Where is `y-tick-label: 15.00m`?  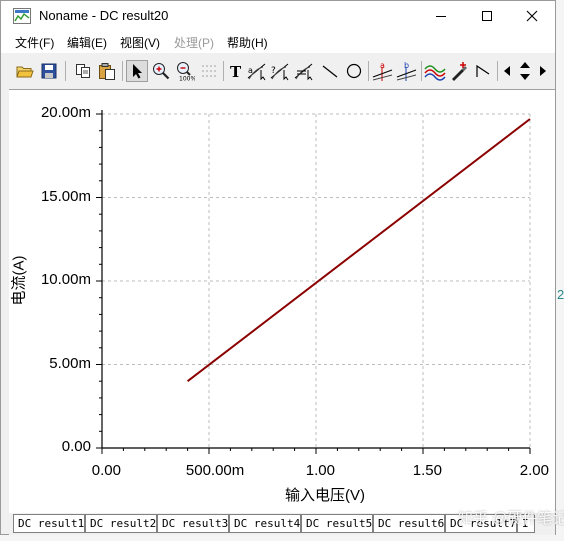
y-tick-label: 15.00m is located at coordinates (65, 196).